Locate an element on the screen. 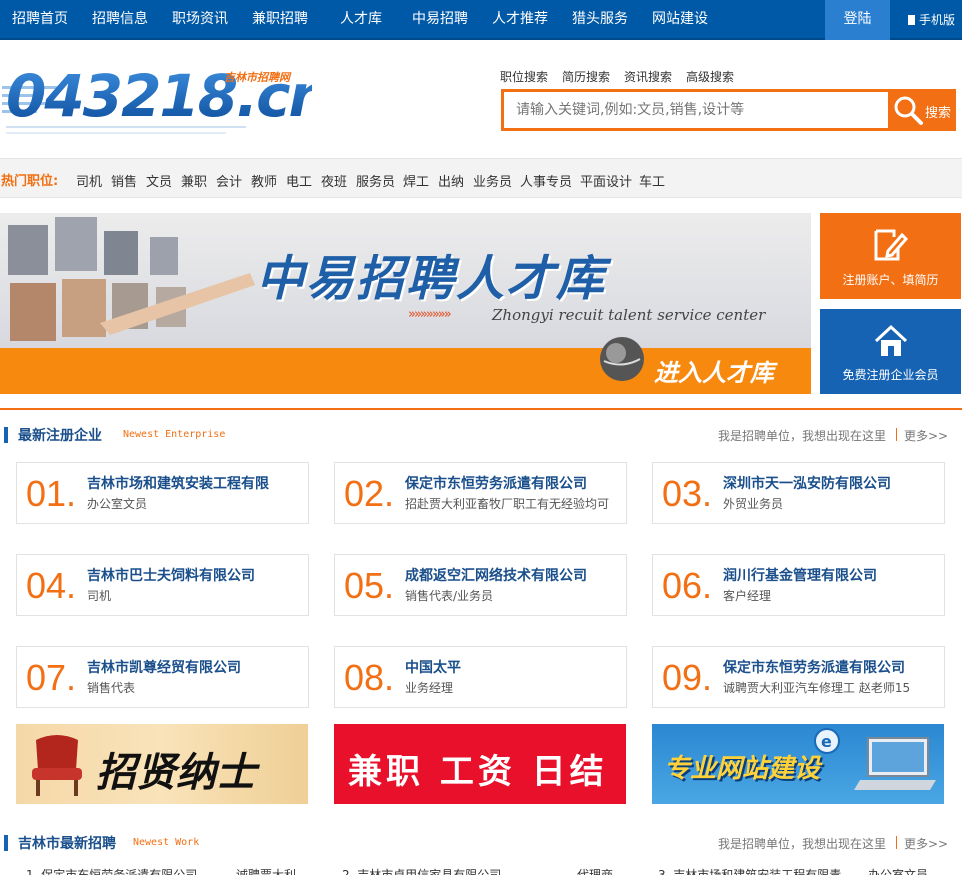 This screenshot has height=875, width=962. hot-job: 人事专员 is located at coordinates (546, 180).